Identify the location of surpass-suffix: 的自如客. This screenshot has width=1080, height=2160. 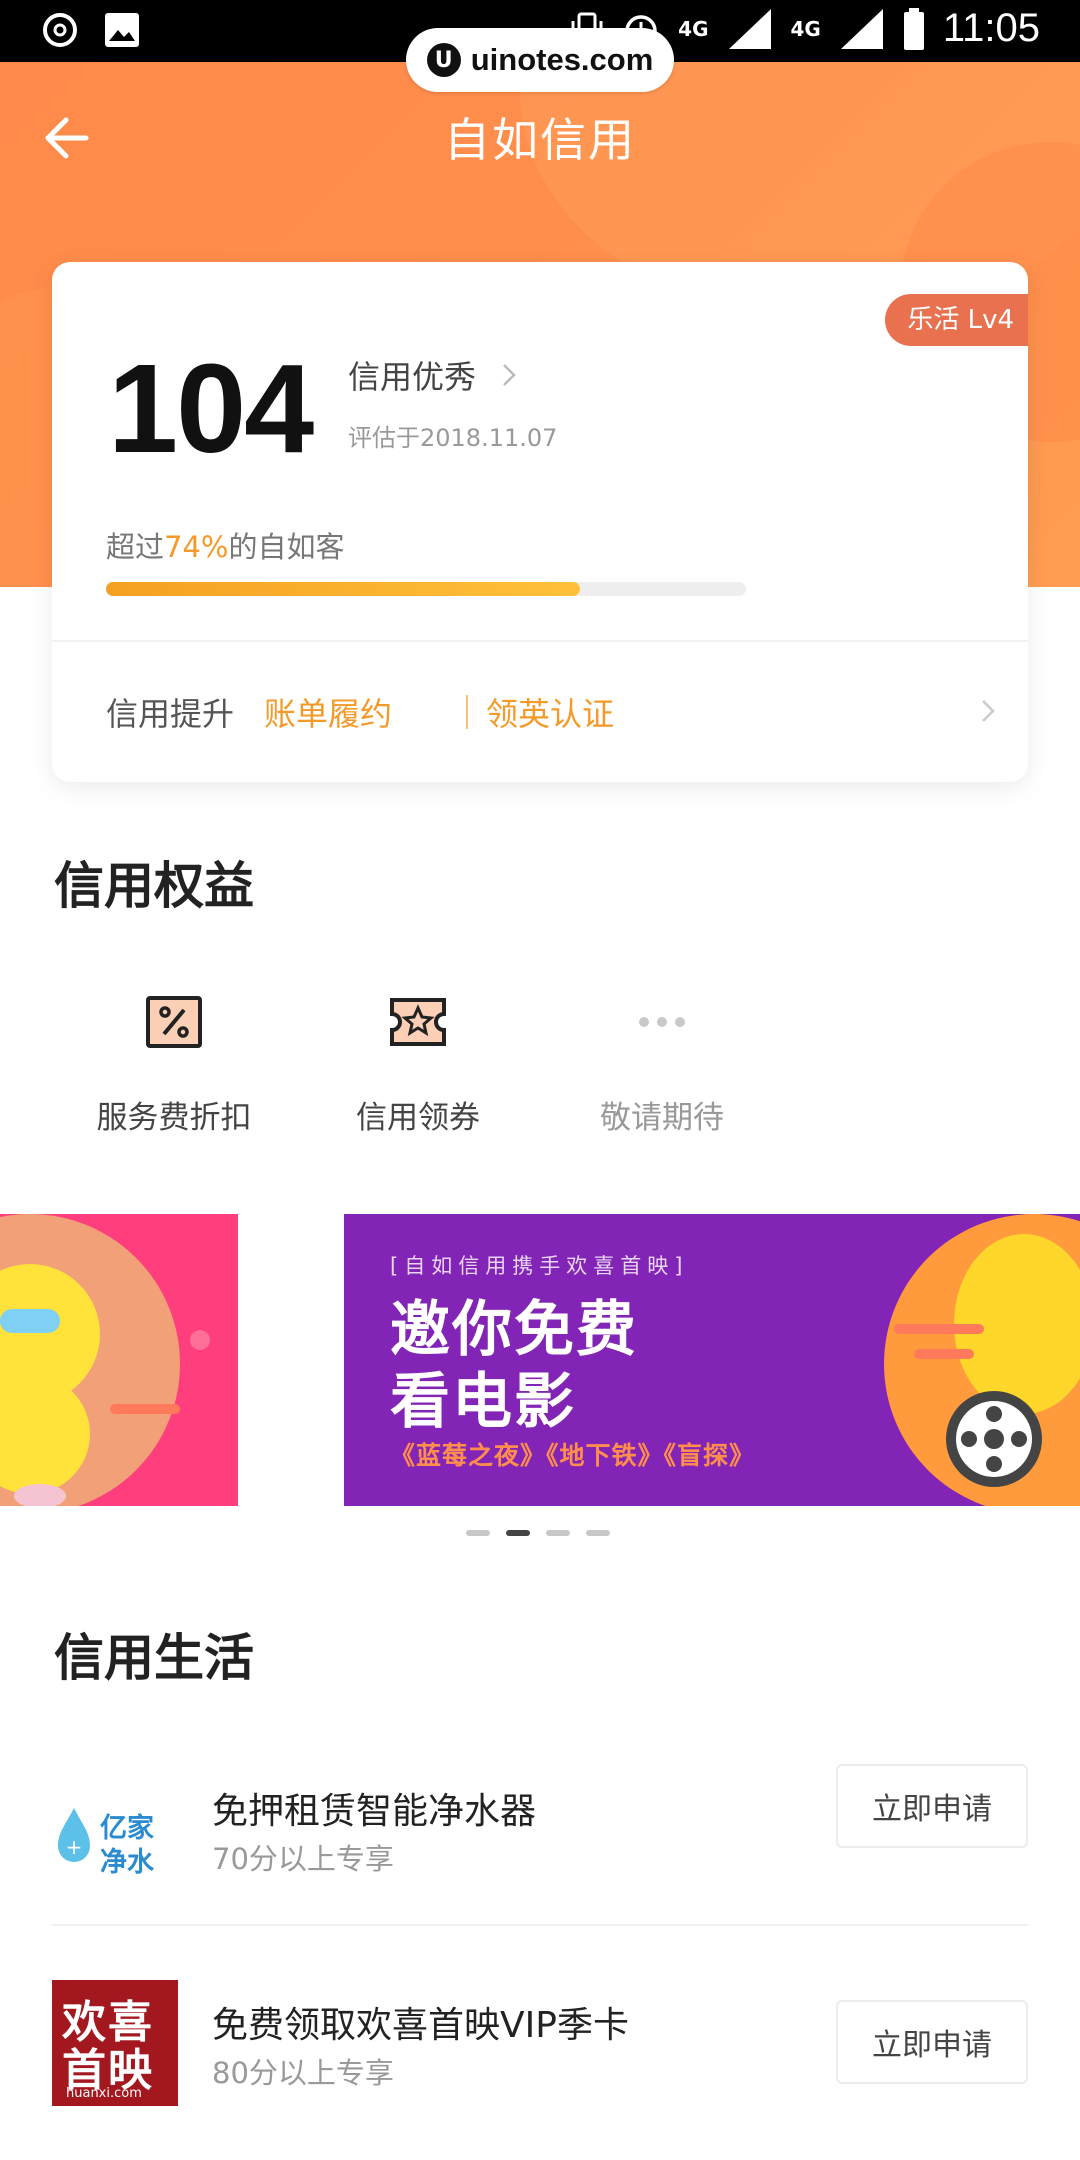
(286, 547).